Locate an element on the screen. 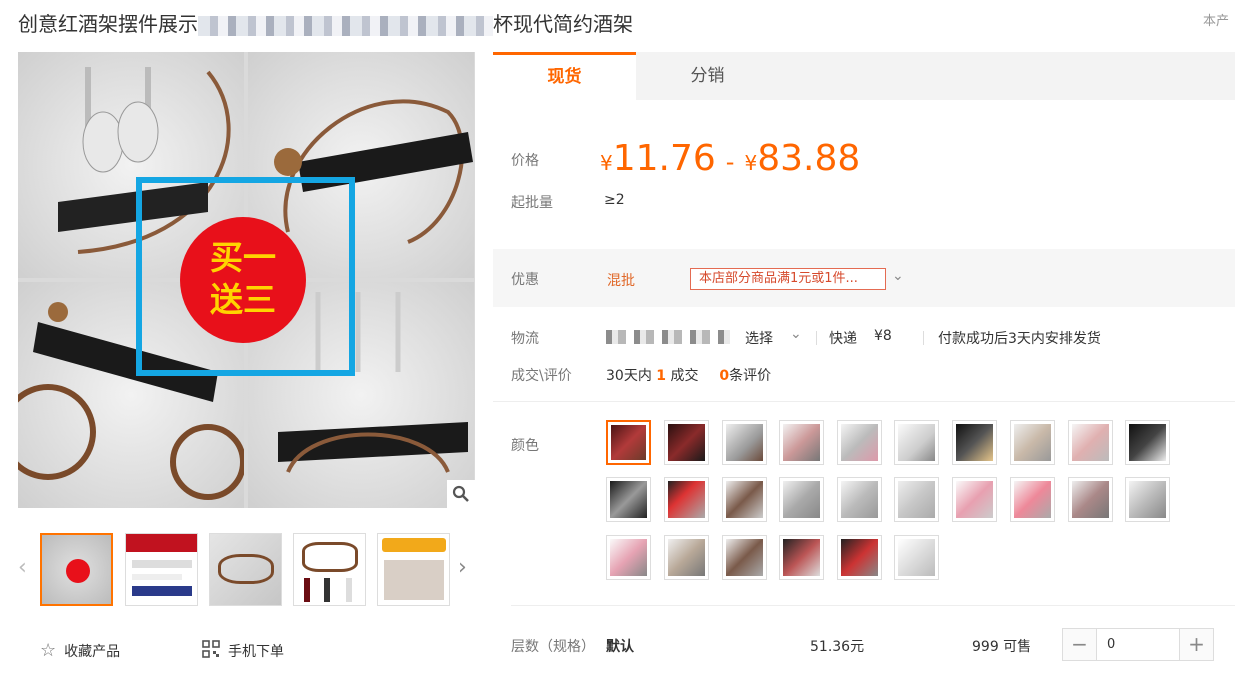 This screenshot has width=1235, height=679. qr-code-icon is located at coordinates (211, 651).